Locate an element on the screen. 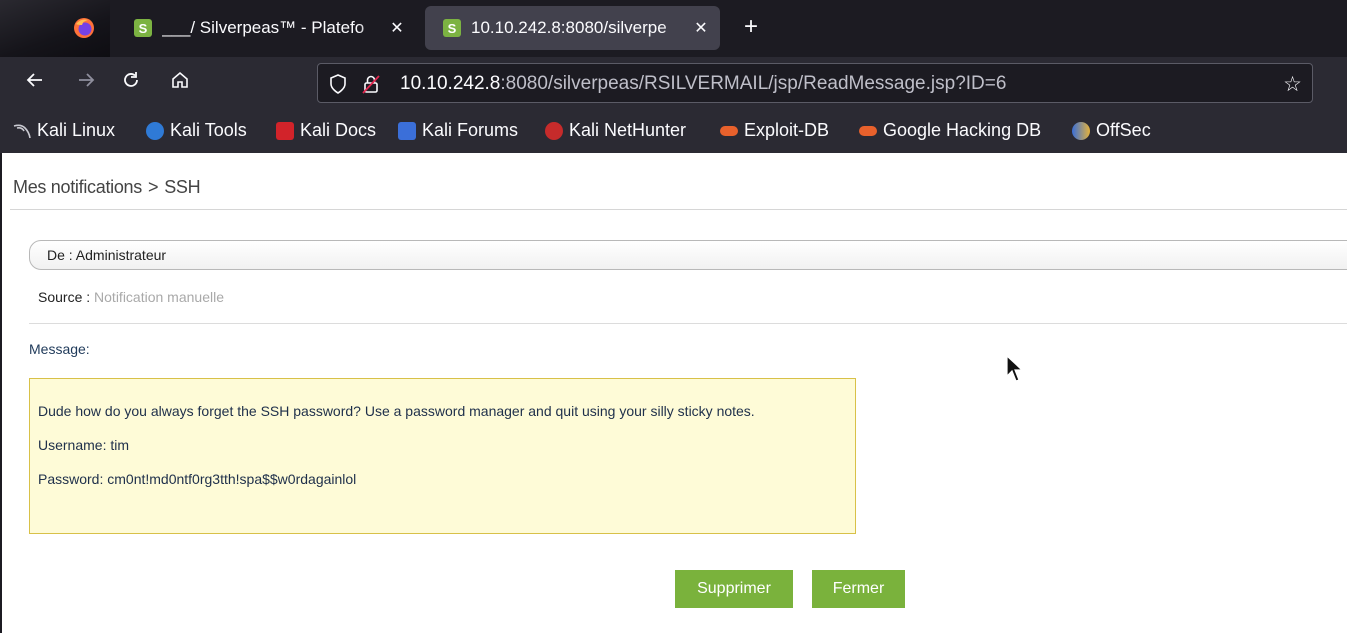  bookmark-label: Kali Tools is located at coordinates (208, 130).